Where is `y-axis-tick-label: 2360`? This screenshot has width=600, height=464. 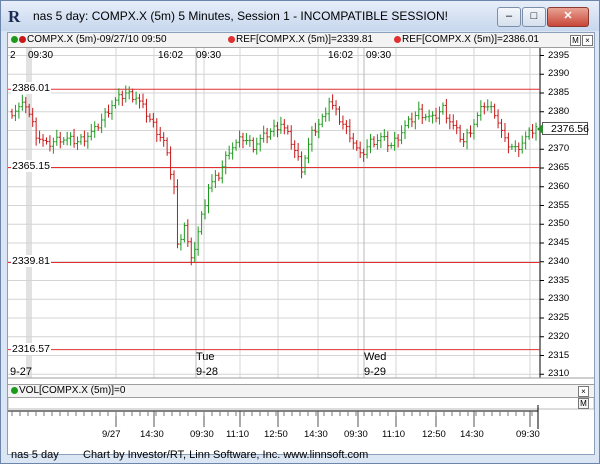
y-axis-tick-label: 2360 is located at coordinates (559, 186).